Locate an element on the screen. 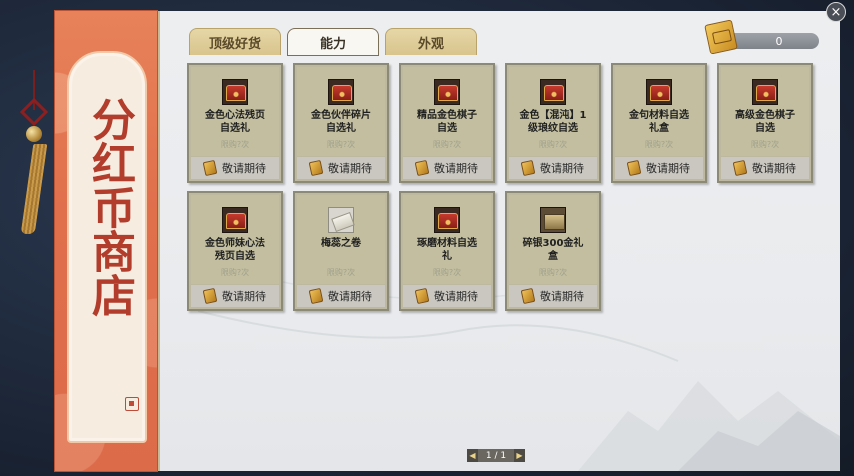  item-name: 精品金色棋子 自选 is located at coordinates (447, 122).